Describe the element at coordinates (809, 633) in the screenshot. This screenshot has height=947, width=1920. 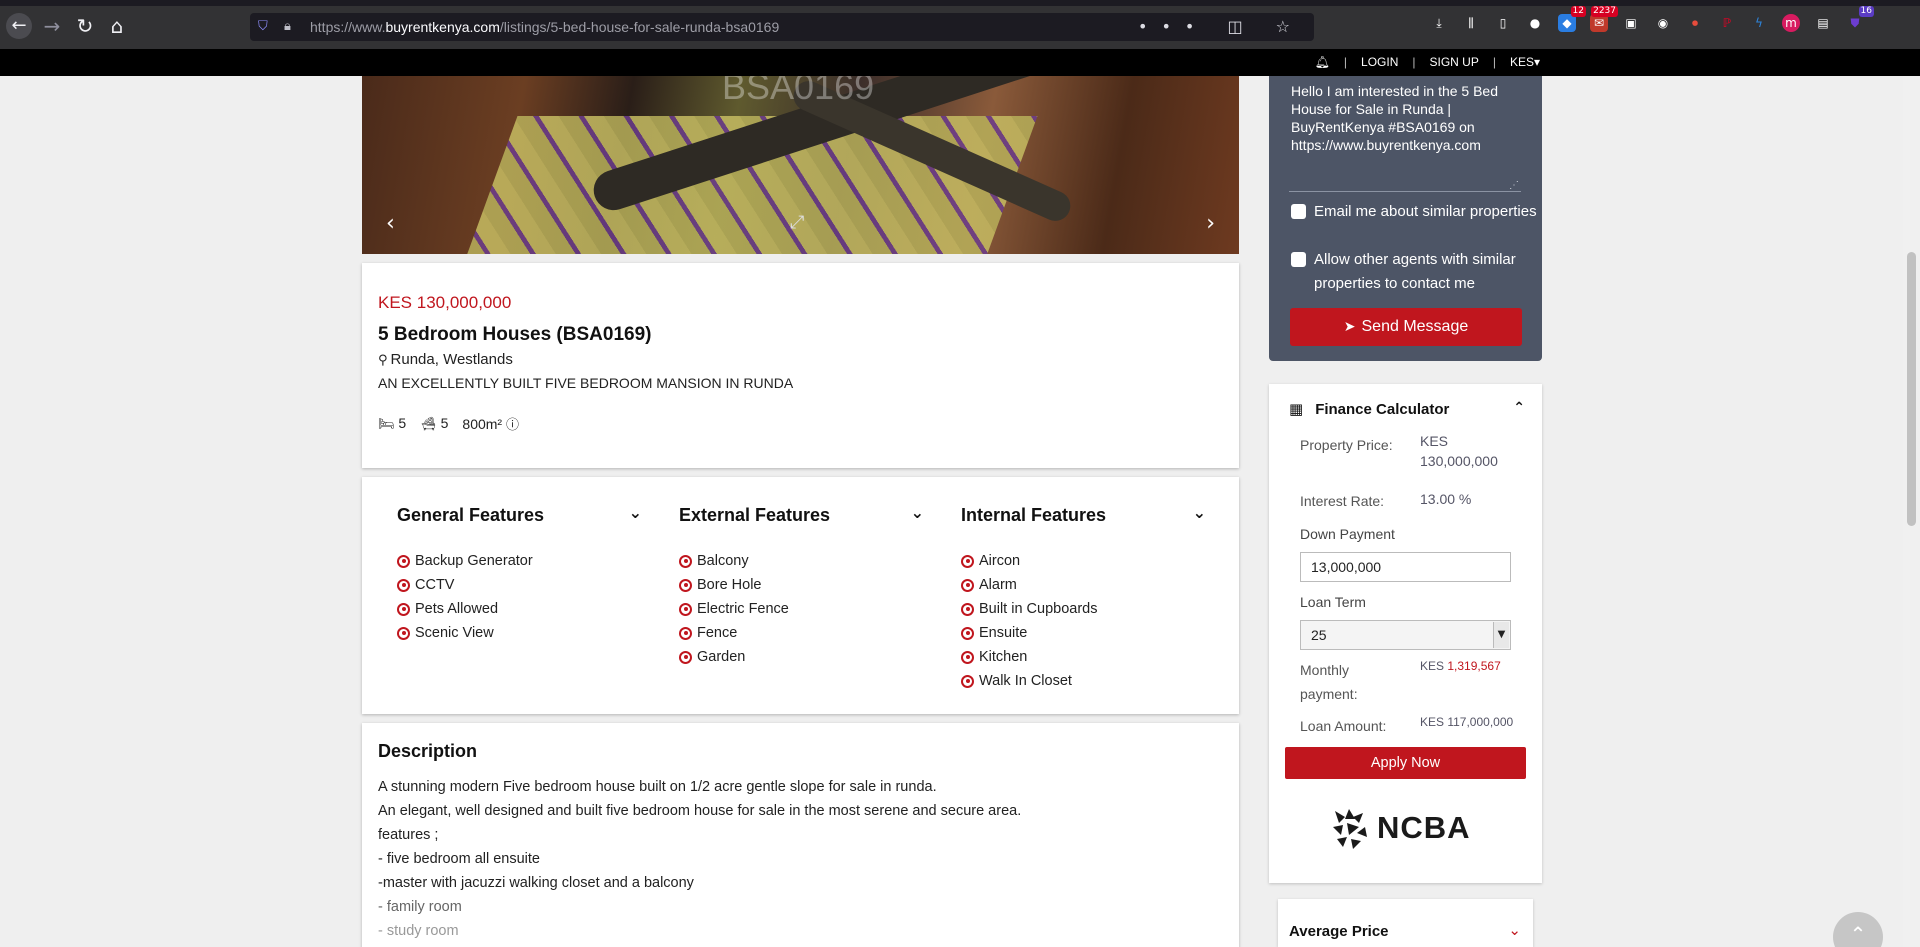
I see `feature-item: Fence` at that location.